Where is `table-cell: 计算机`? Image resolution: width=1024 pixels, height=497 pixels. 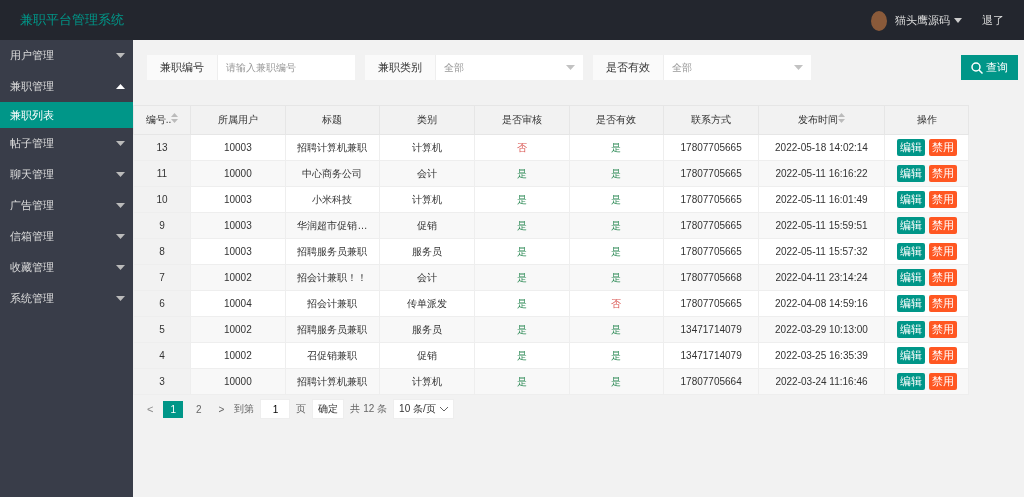
table-cell: 计算机 is located at coordinates (427, 381).